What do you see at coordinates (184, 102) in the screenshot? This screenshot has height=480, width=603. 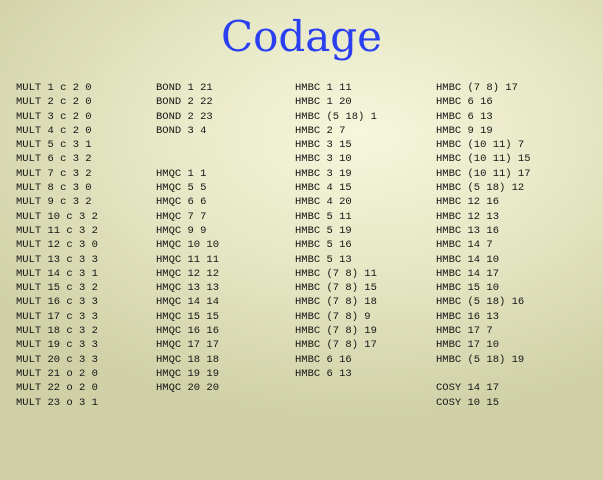 I see `code-line: BOND 2 22` at bounding box center [184, 102].